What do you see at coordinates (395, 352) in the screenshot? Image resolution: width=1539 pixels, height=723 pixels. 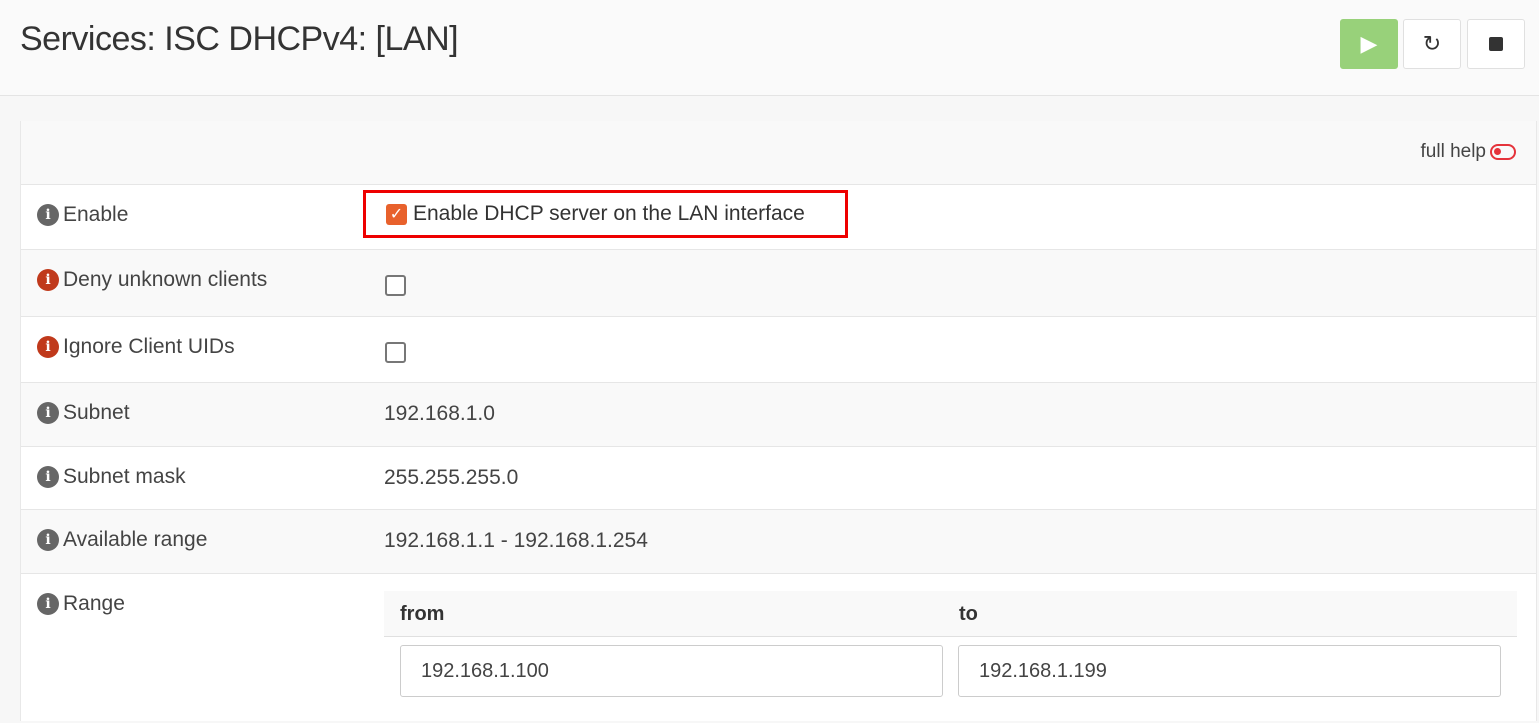 I see `ignore-uids-checkbox` at bounding box center [395, 352].